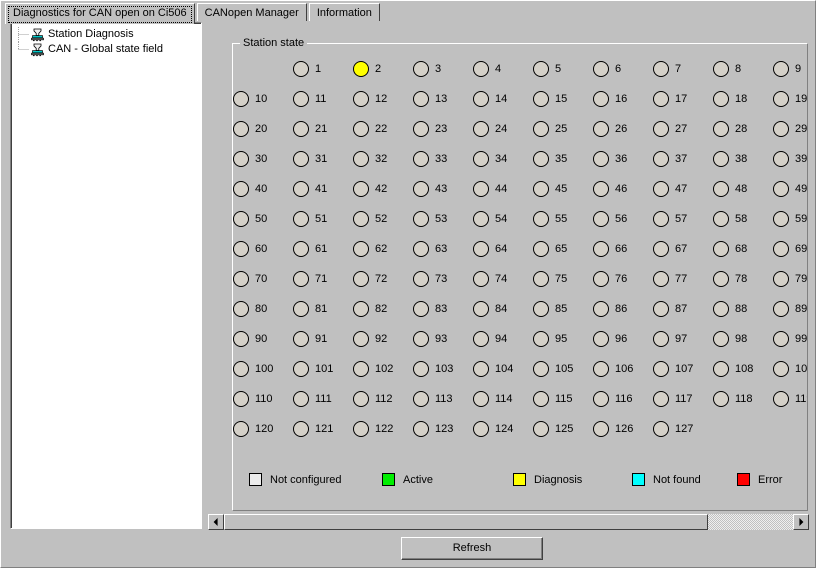  What do you see at coordinates (383, 431) in the screenshot?
I see `station-cell: 122` at bounding box center [383, 431].